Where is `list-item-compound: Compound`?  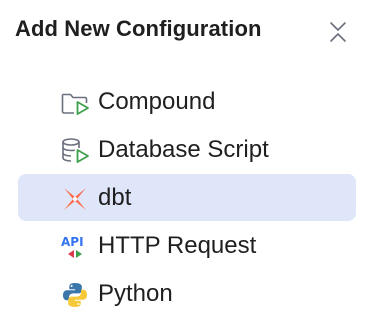
list-item-compound: Compound is located at coordinates (187, 101).